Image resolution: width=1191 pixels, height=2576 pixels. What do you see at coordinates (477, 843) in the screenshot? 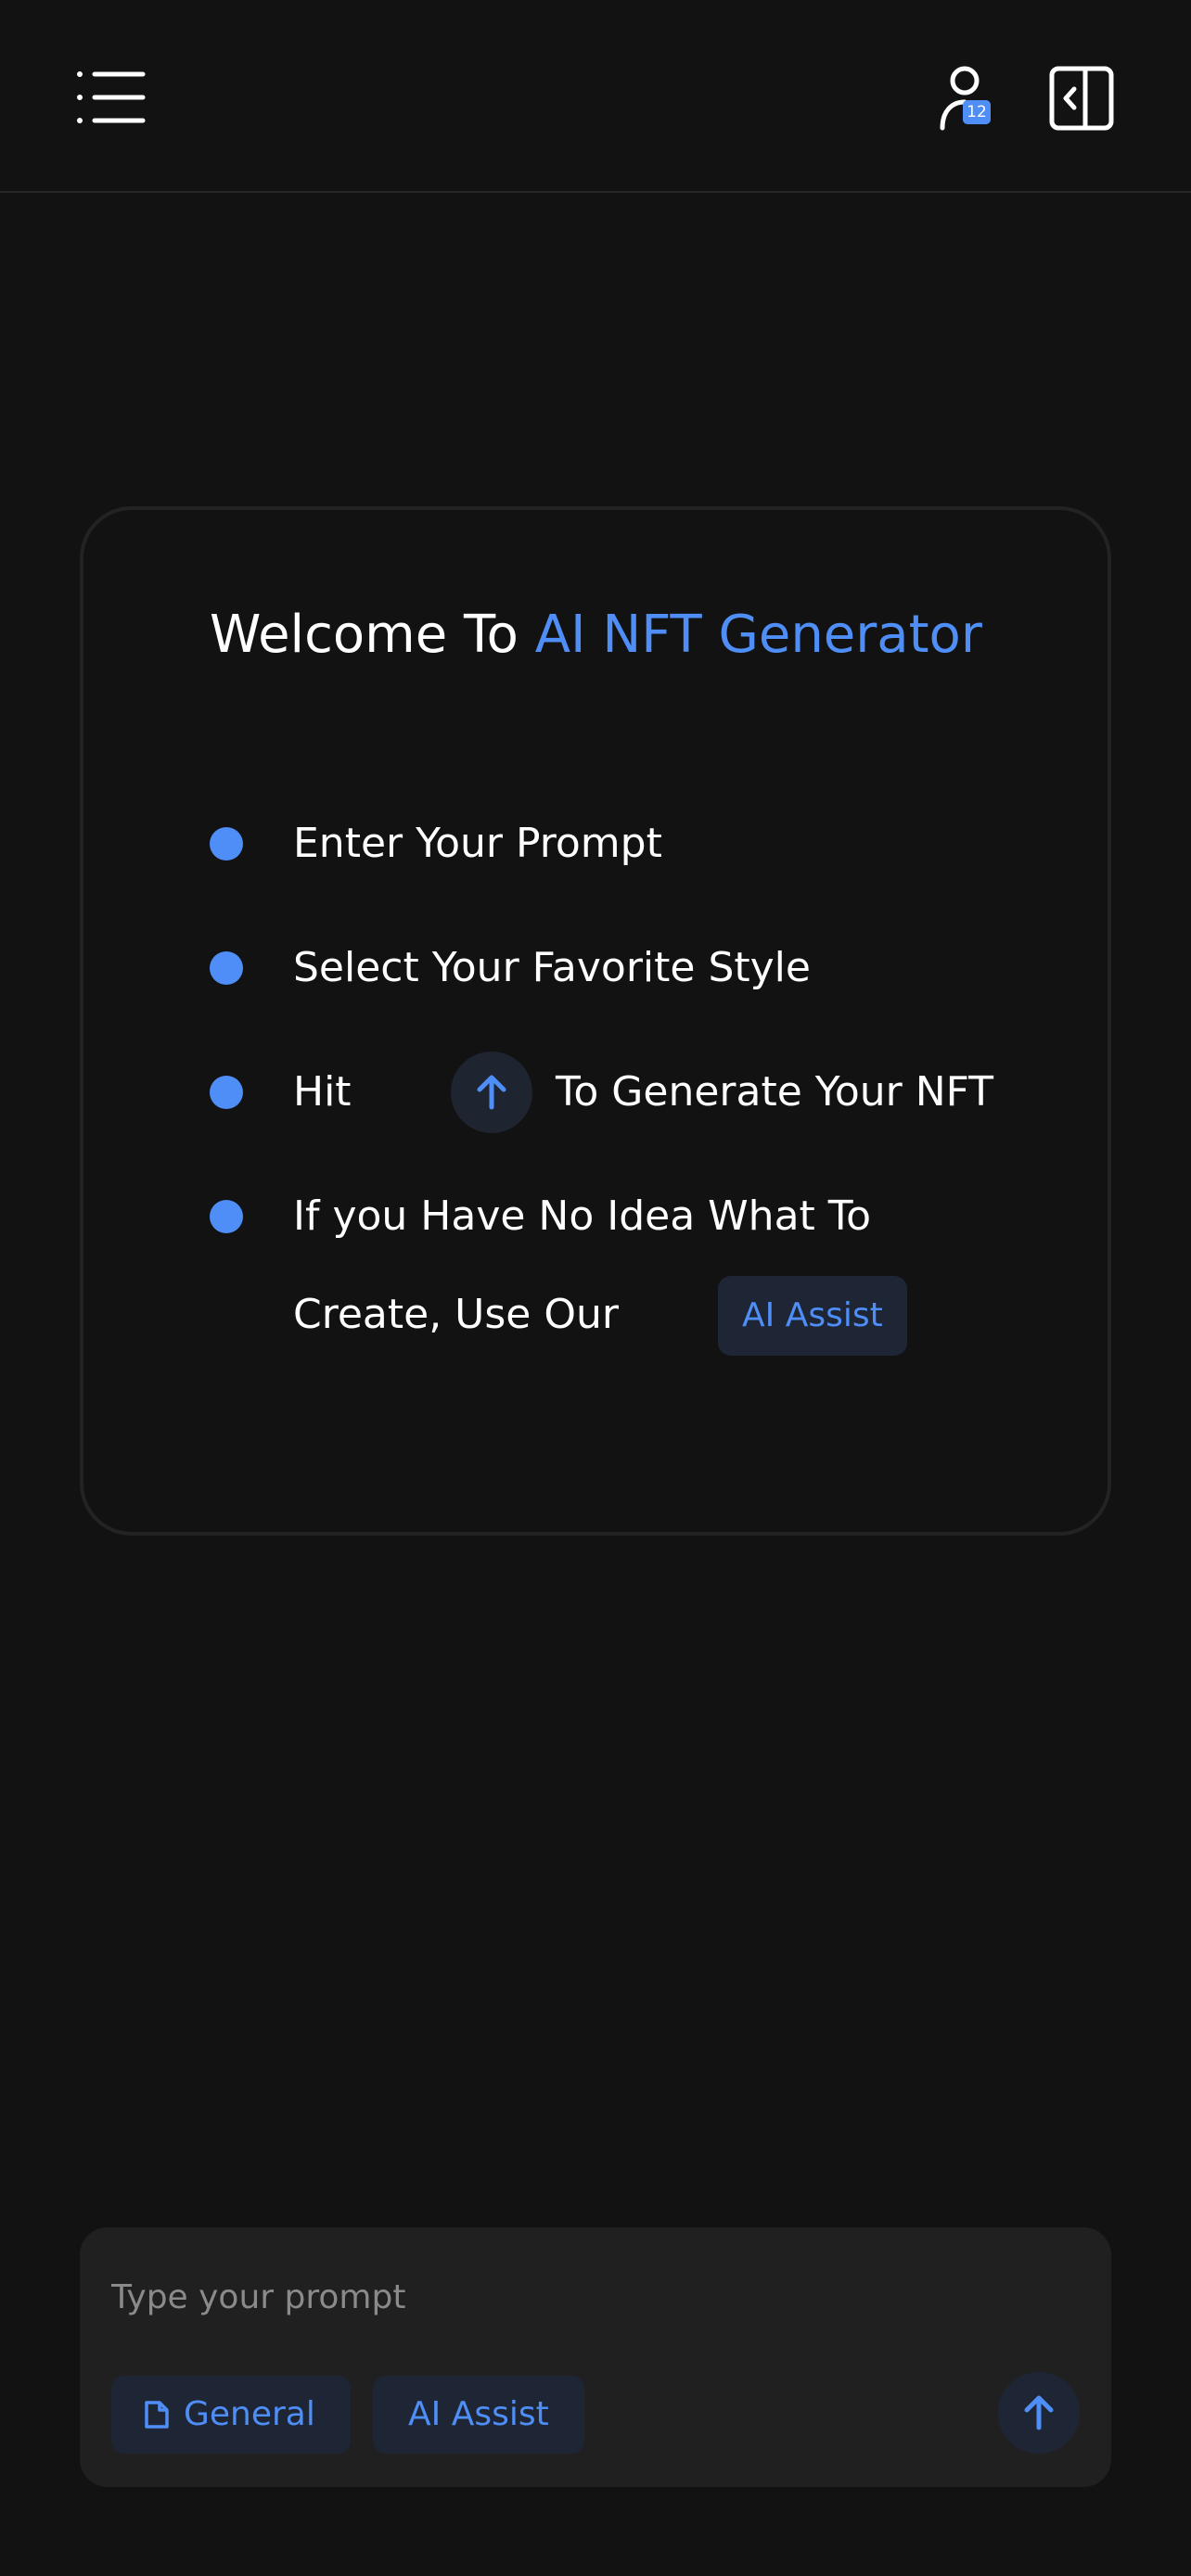
I see `step-text: Enter Your Prompt` at bounding box center [477, 843].